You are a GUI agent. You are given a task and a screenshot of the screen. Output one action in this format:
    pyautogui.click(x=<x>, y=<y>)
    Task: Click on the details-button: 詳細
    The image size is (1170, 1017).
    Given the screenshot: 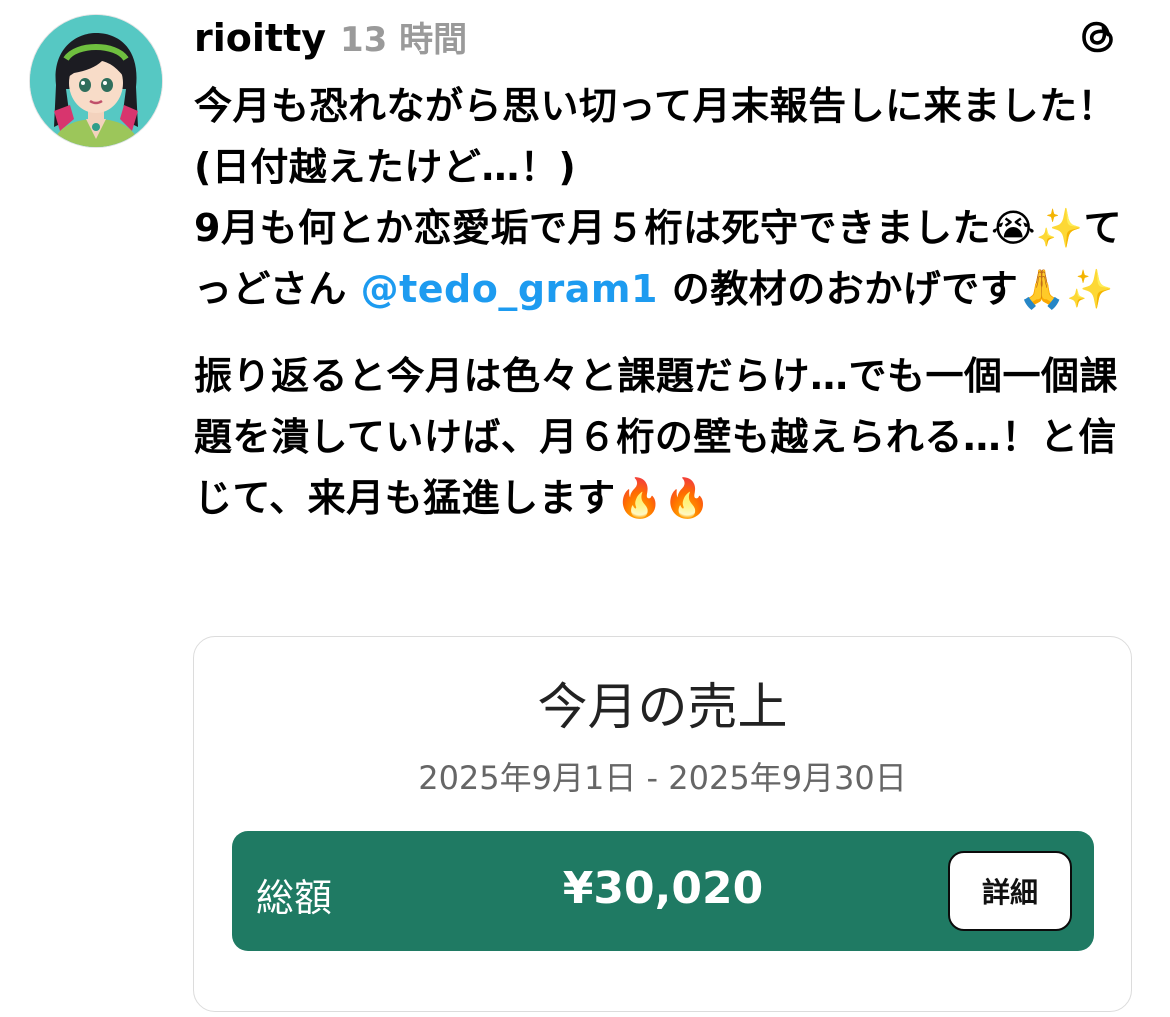 What is the action you would take?
    pyautogui.click(x=1010, y=891)
    